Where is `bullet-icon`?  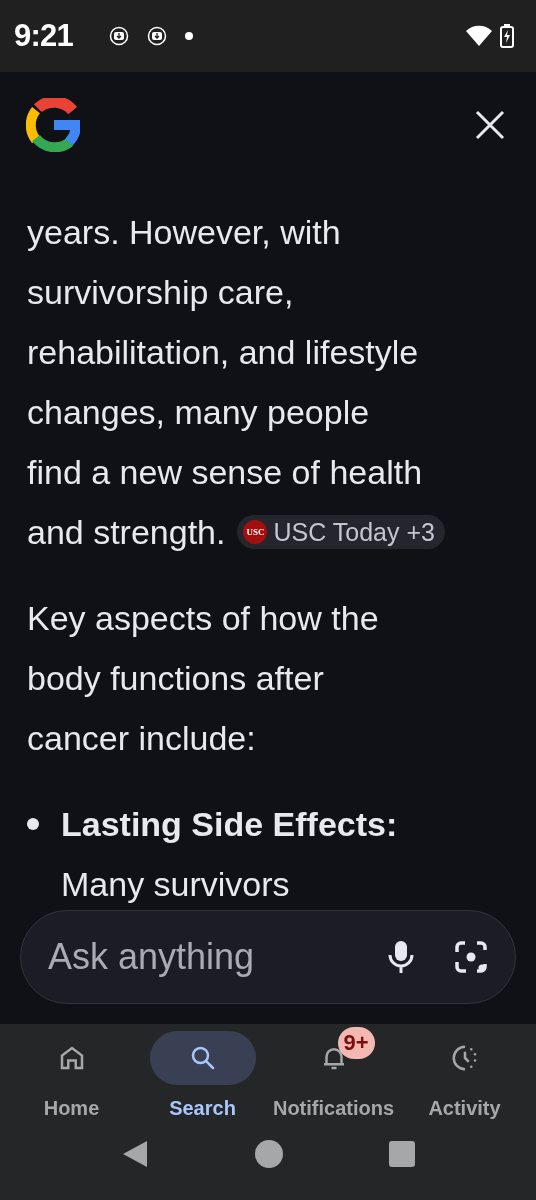
bullet-icon is located at coordinates (33, 824).